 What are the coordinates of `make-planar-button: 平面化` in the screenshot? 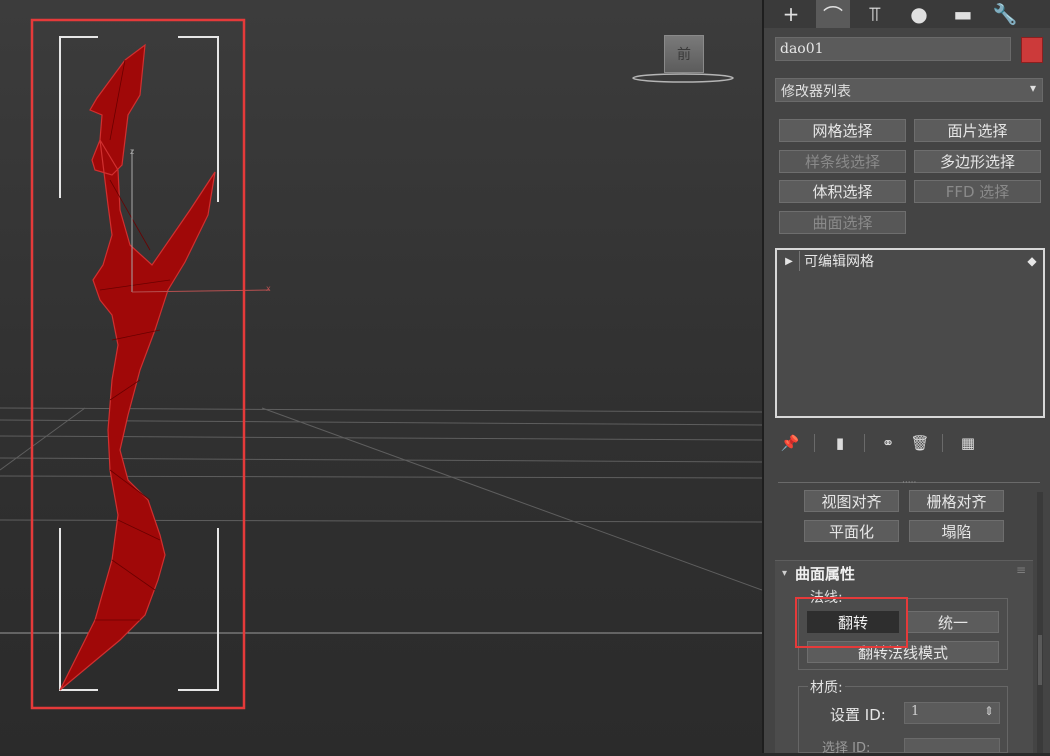 It's located at (851, 531).